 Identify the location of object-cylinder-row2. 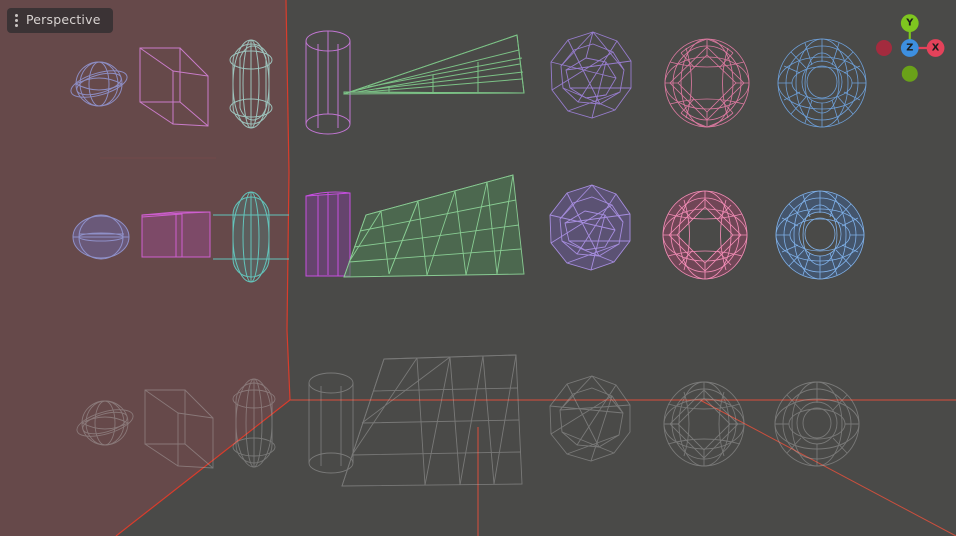
(328, 234).